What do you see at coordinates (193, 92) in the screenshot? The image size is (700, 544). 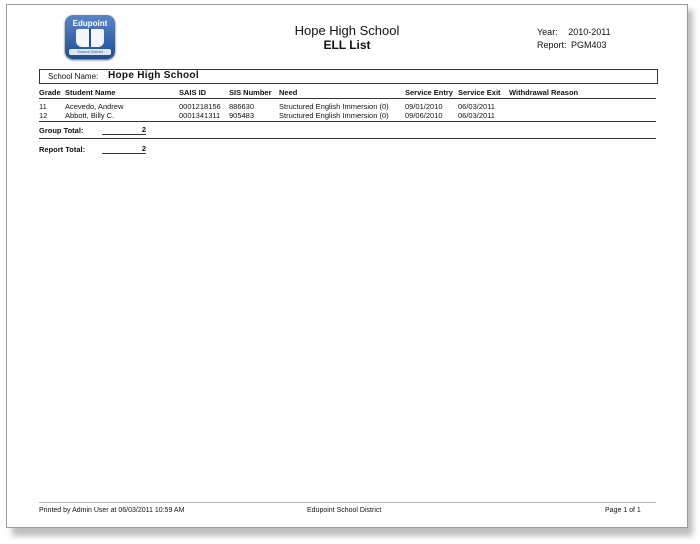 I see `col-header-sais-id: SAIS ID` at bounding box center [193, 92].